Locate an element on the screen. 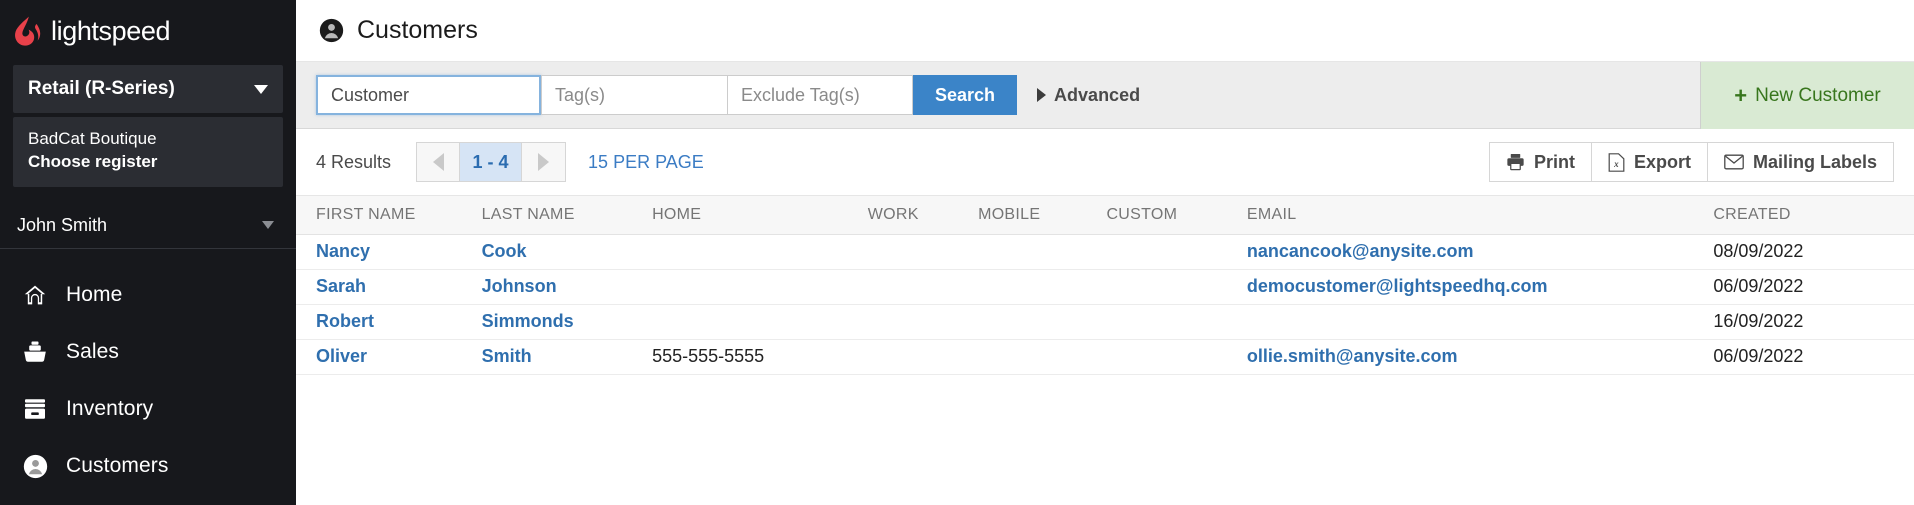 The image size is (1914, 505). sales-register-icon is located at coordinates (35, 352).